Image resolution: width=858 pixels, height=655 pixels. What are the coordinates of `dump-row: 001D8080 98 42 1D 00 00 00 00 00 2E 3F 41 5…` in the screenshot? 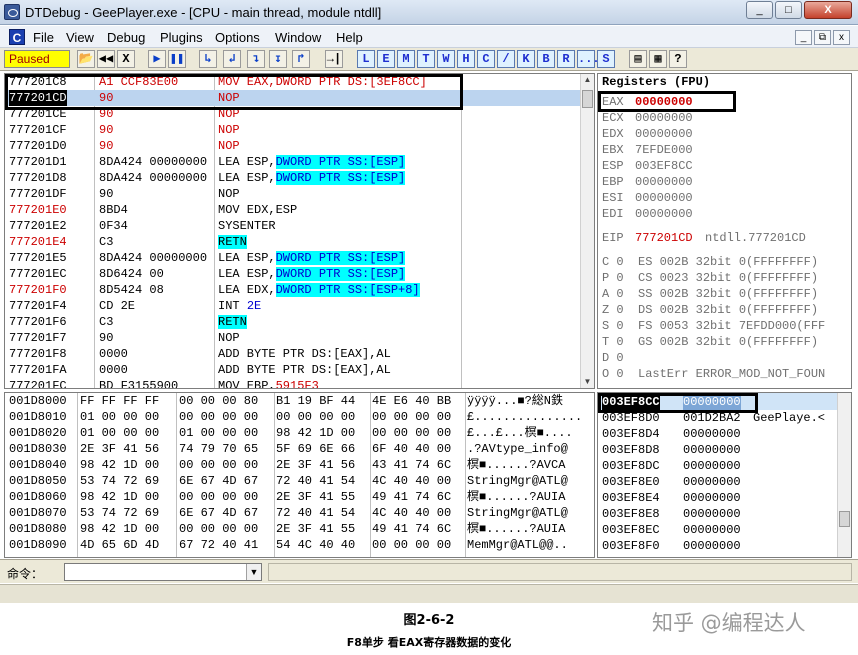 It's located at (299, 529).